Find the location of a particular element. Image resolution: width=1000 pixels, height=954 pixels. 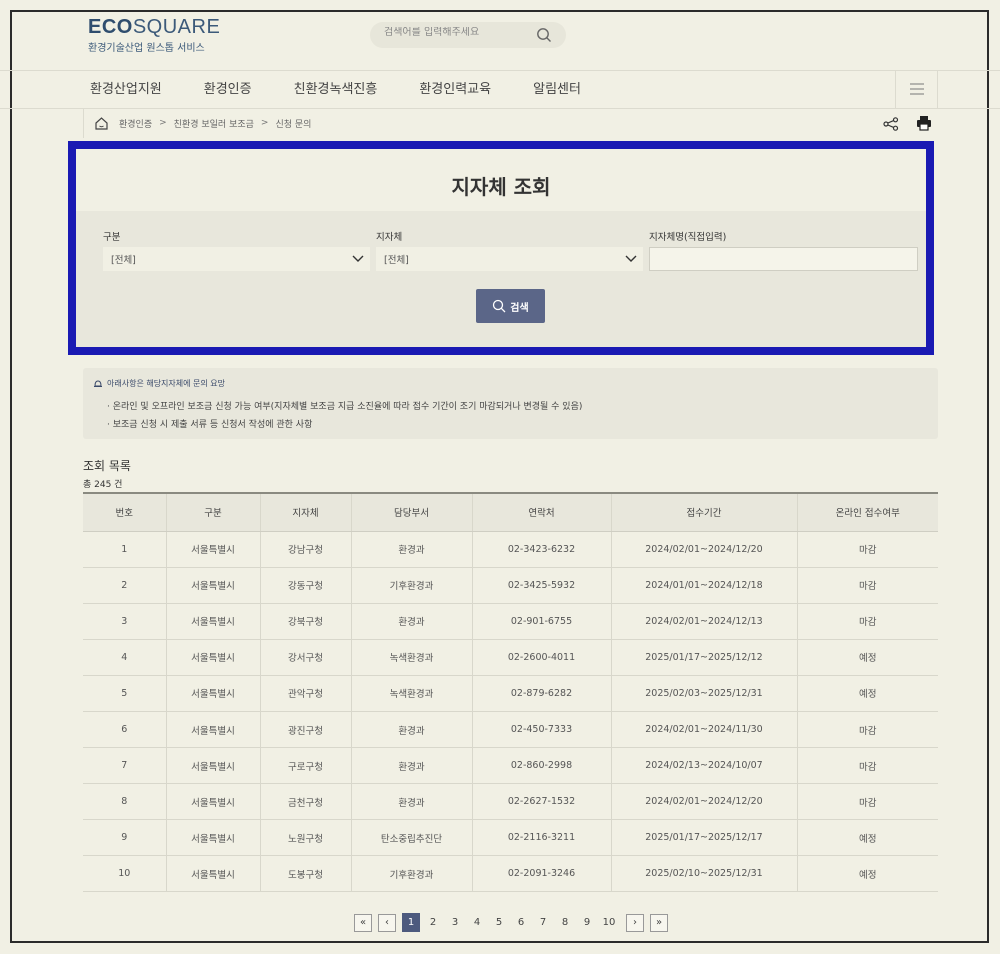

breadcrumb-item: 친환경 보일러 보조금 is located at coordinates (214, 123).